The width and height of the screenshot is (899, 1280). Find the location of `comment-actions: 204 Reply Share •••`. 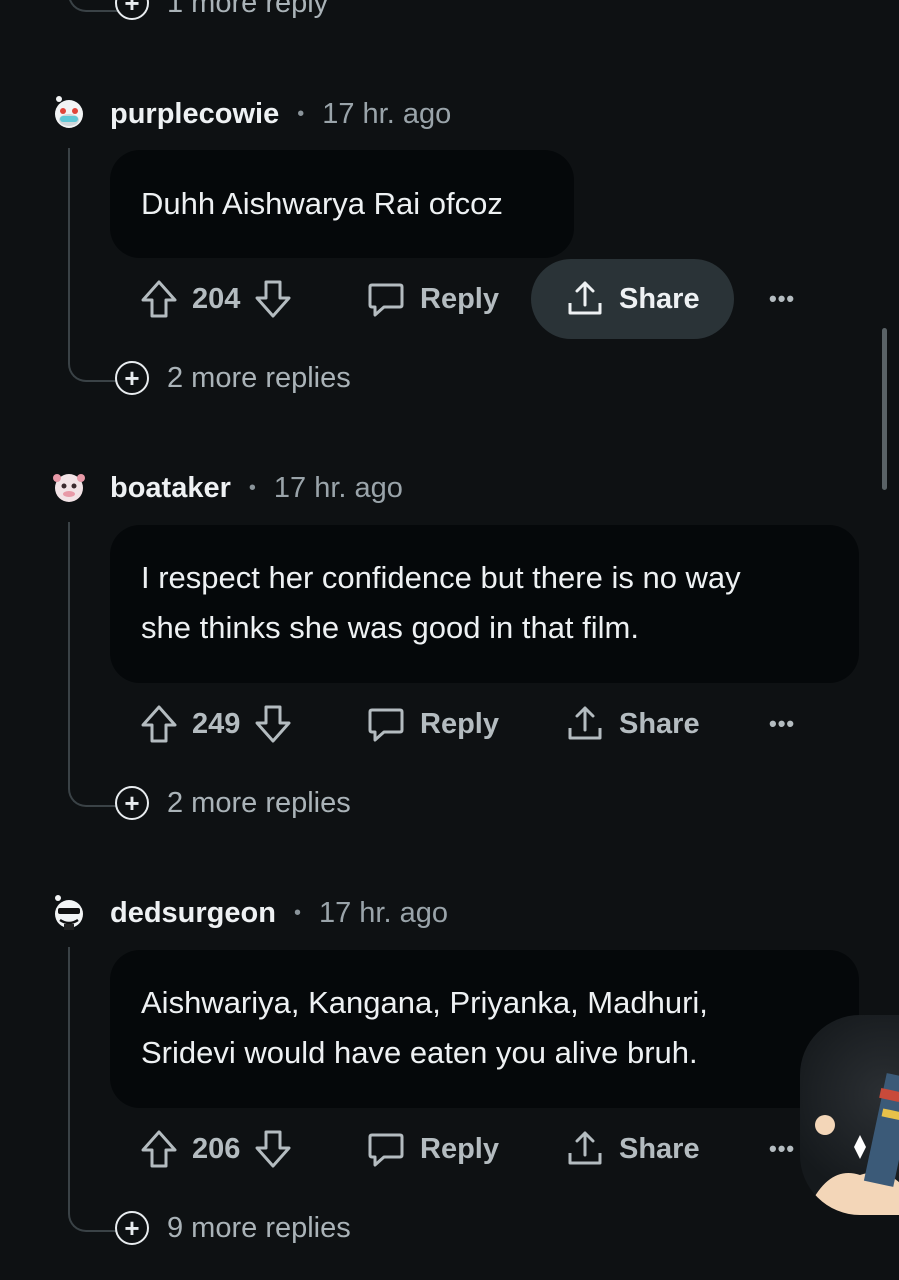

comment-actions: 204 Reply Share ••• is located at coordinates (470, 299).